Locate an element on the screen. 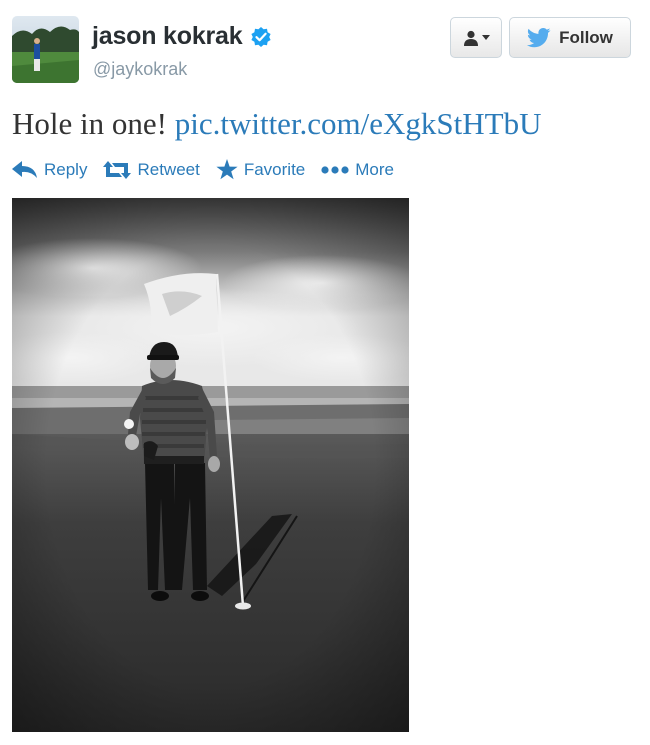 The height and width of the screenshot is (745, 650). tweet-text: Hole in one! pic.twitter.com/eXgkStHTbU is located at coordinates (277, 124).